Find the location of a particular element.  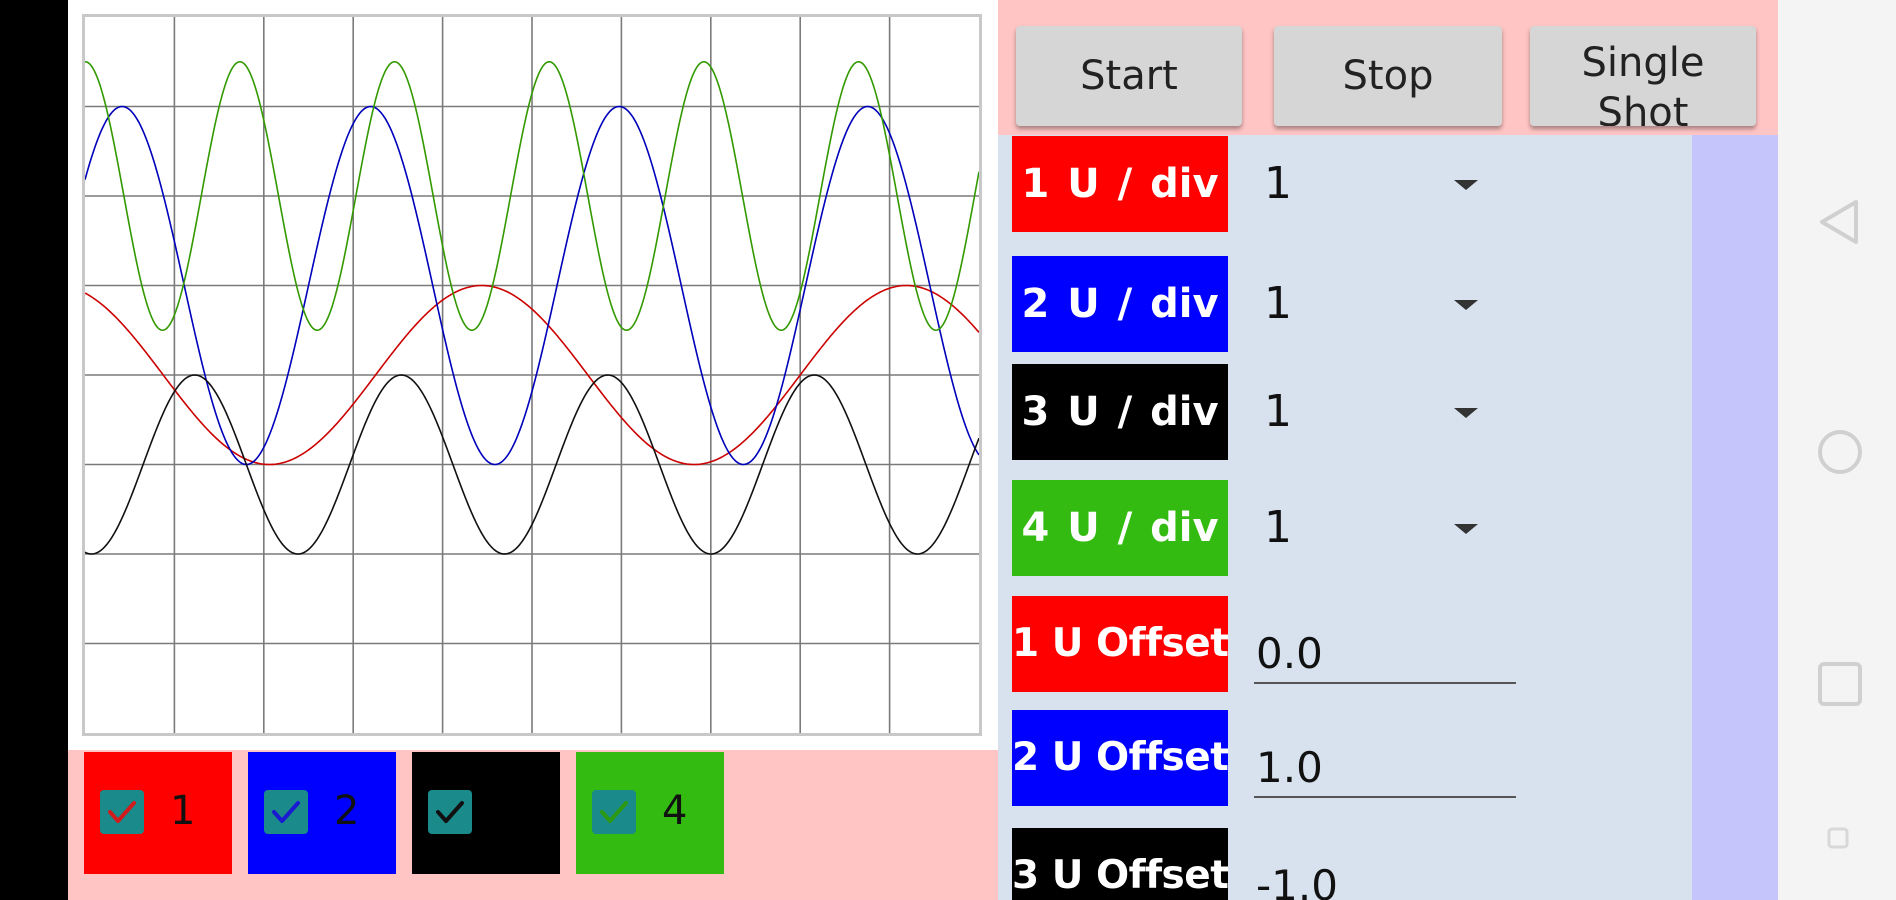

channel-2-offset-input: 1.0 is located at coordinates (1385, 768).